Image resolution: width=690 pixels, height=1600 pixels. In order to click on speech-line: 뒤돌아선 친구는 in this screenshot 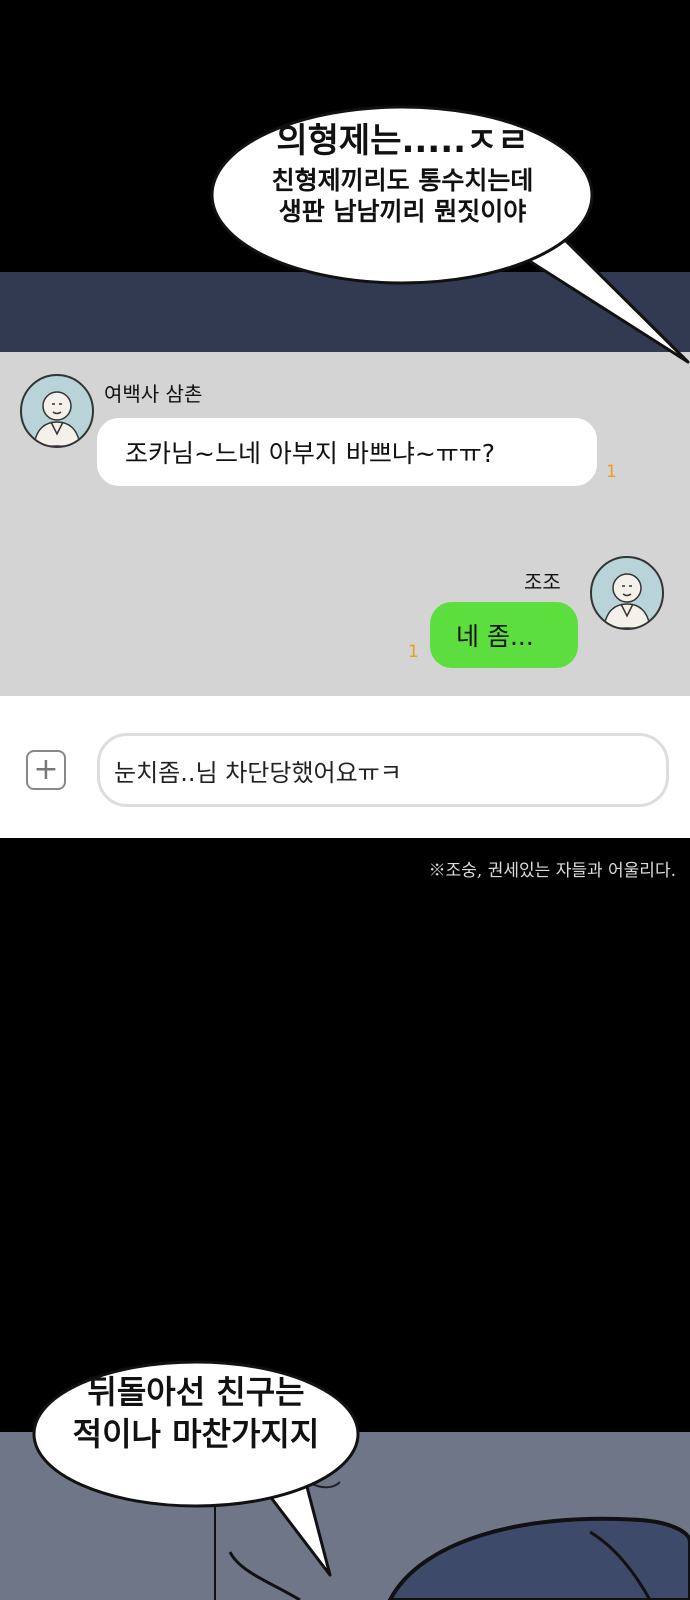, I will do `click(196, 1392)`.